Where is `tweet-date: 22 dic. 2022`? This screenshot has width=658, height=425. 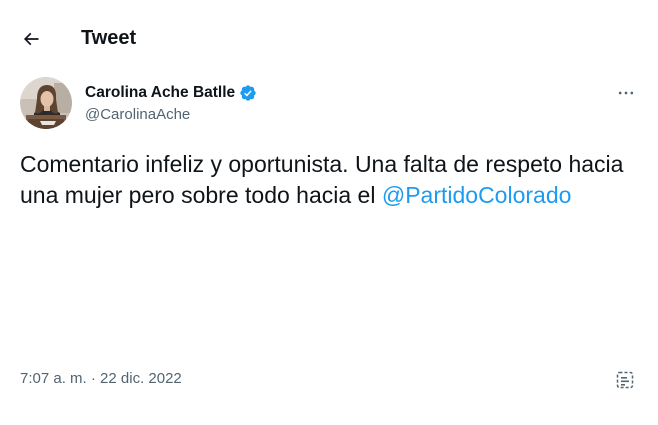
tweet-date: 22 dic. 2022 is located at coordinates (141, 378).